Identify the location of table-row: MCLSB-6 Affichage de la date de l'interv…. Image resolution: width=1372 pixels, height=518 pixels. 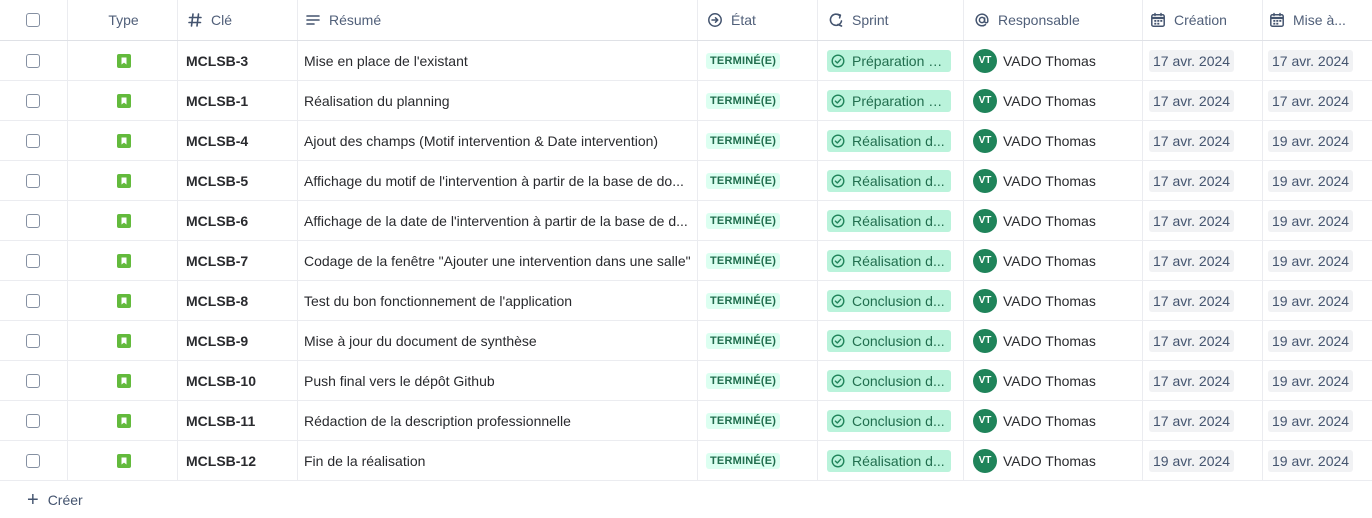
(686, 221).